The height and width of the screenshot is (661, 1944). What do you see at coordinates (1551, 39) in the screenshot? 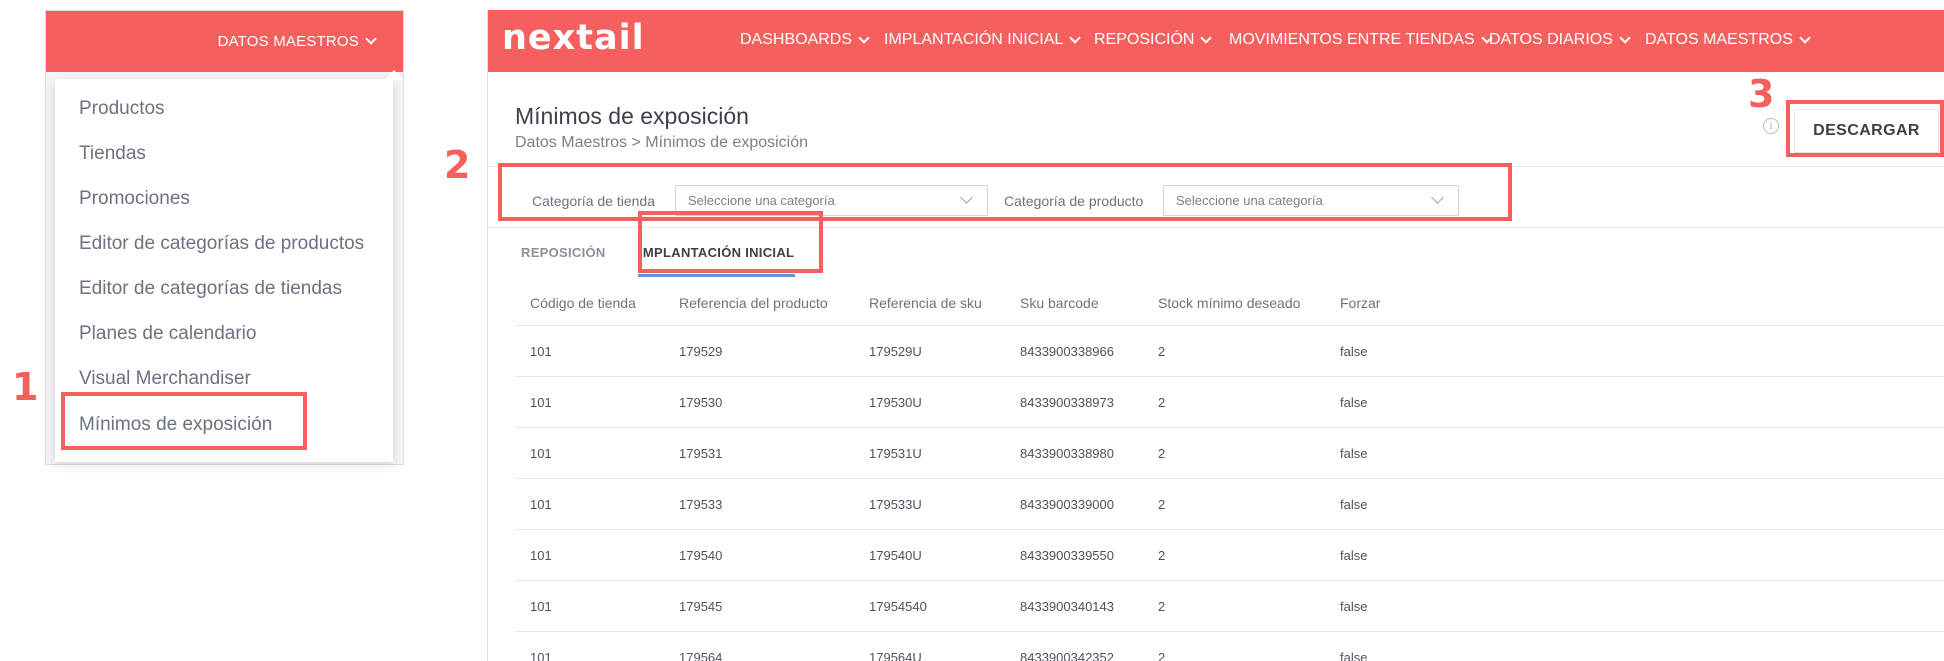
I see `nav-datos-diarios-label: DATOS DIARIOS` at bounding box center [1551, 39].